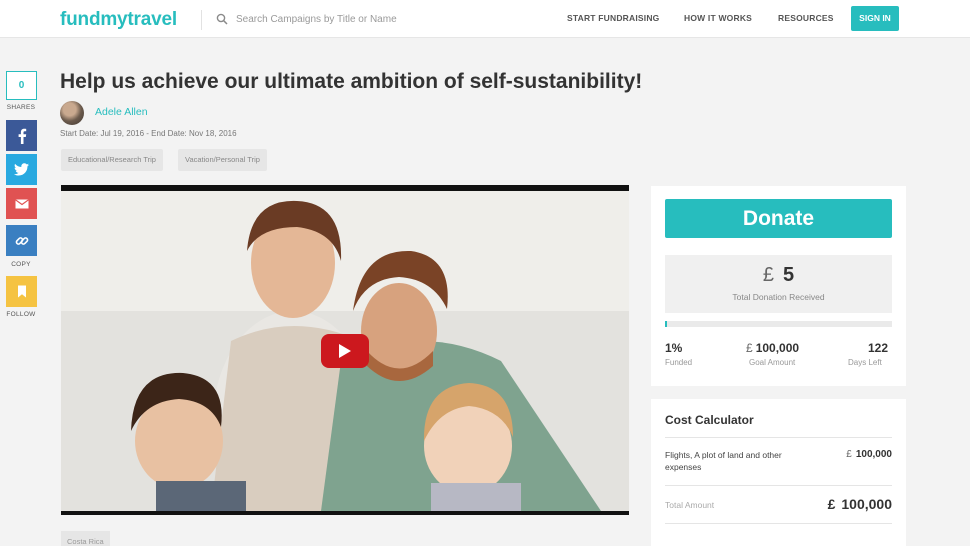  I want to click on cost-calculator-title: Cost Calculator, so click(709, 420).